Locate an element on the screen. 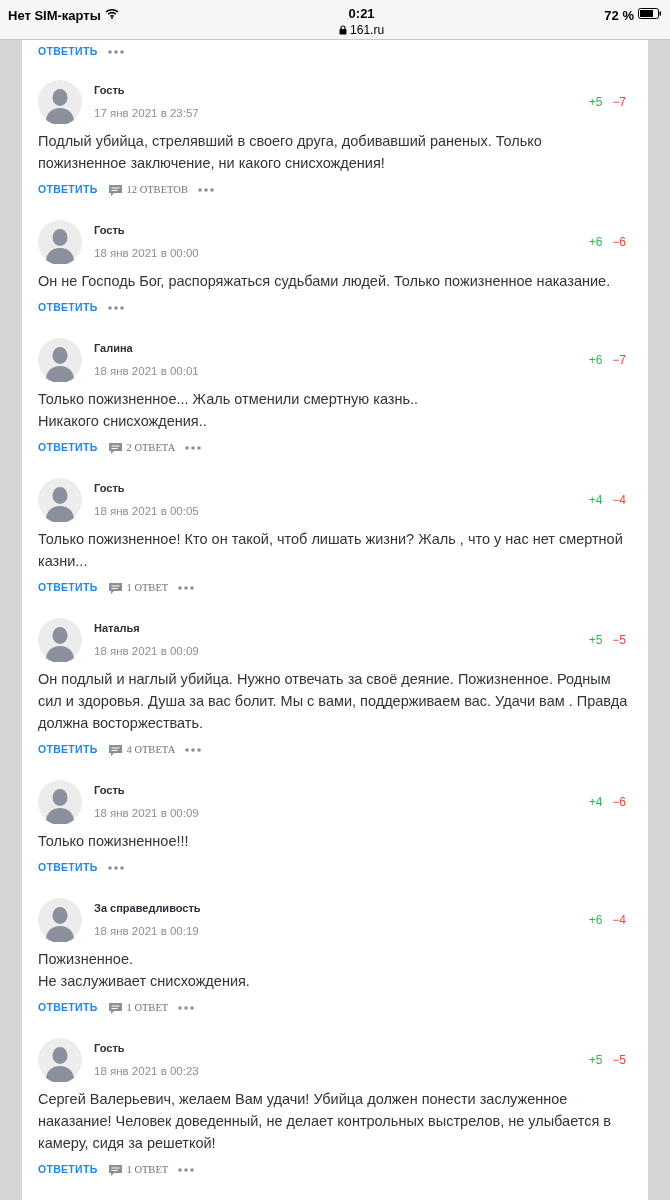 This screenshot has width=670, height=1200. comment-text: Он не Господь Бог, распоряжаться судьбами людей. Только пожизненное наказание. is located at coordinates (325, 281).